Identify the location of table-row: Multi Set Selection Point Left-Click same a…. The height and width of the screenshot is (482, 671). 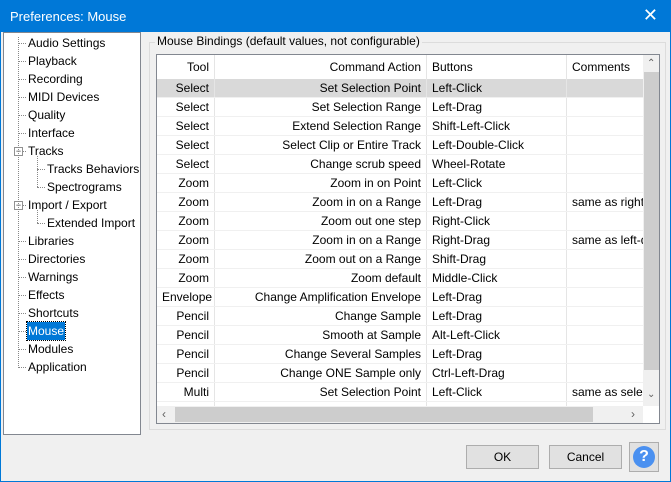
(400, 392).